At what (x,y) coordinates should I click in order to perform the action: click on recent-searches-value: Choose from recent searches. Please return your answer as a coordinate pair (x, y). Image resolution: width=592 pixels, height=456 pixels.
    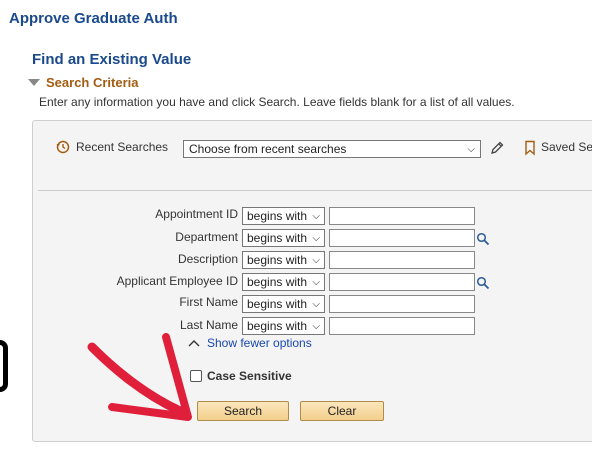
    Looking at the image, I should click on (268, 149).